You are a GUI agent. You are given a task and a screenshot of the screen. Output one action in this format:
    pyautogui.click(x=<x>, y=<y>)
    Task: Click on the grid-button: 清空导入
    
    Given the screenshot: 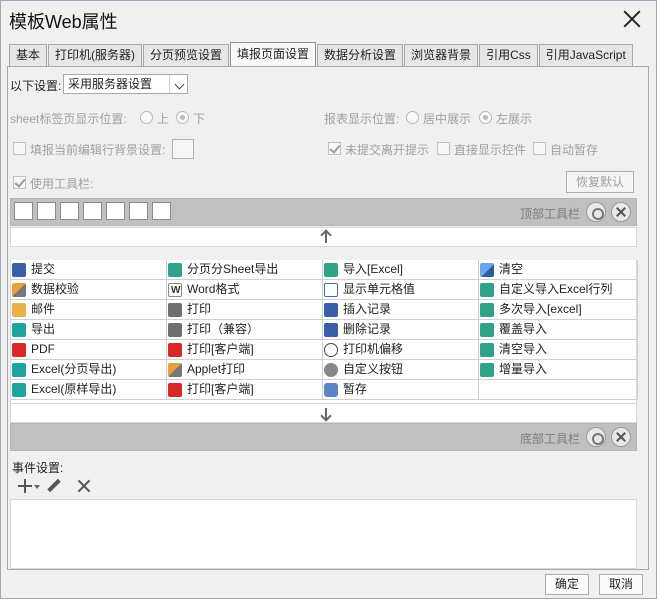 What is the action you would take?
    pyautogui.click(x=558, y=350)
    